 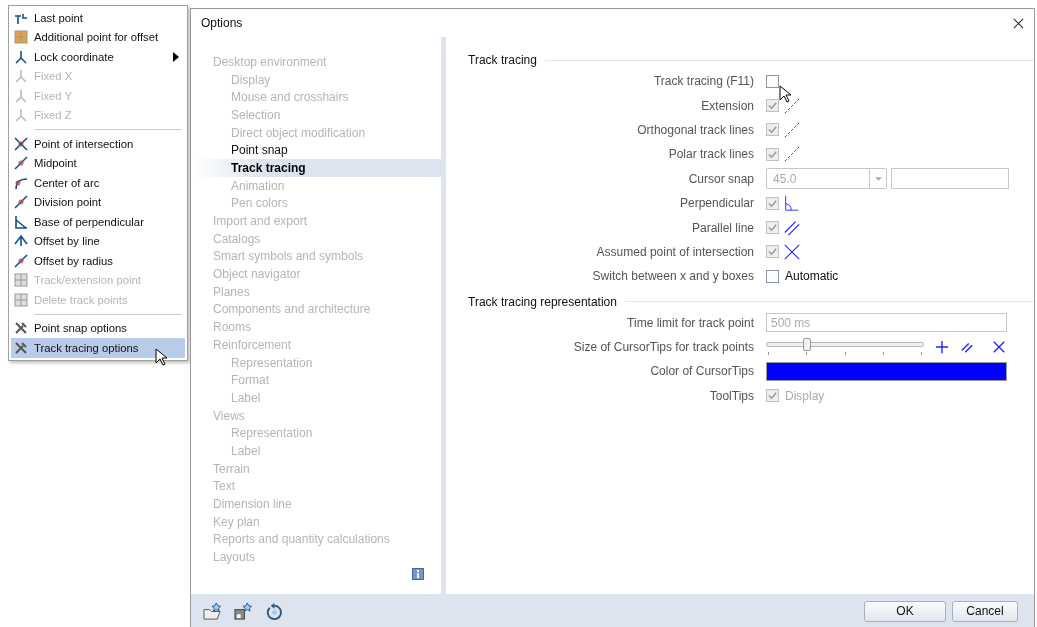 What do you see at coordinates (950, 179) in the screenshot?
I see `input-field` at bounding box center [950, 179].